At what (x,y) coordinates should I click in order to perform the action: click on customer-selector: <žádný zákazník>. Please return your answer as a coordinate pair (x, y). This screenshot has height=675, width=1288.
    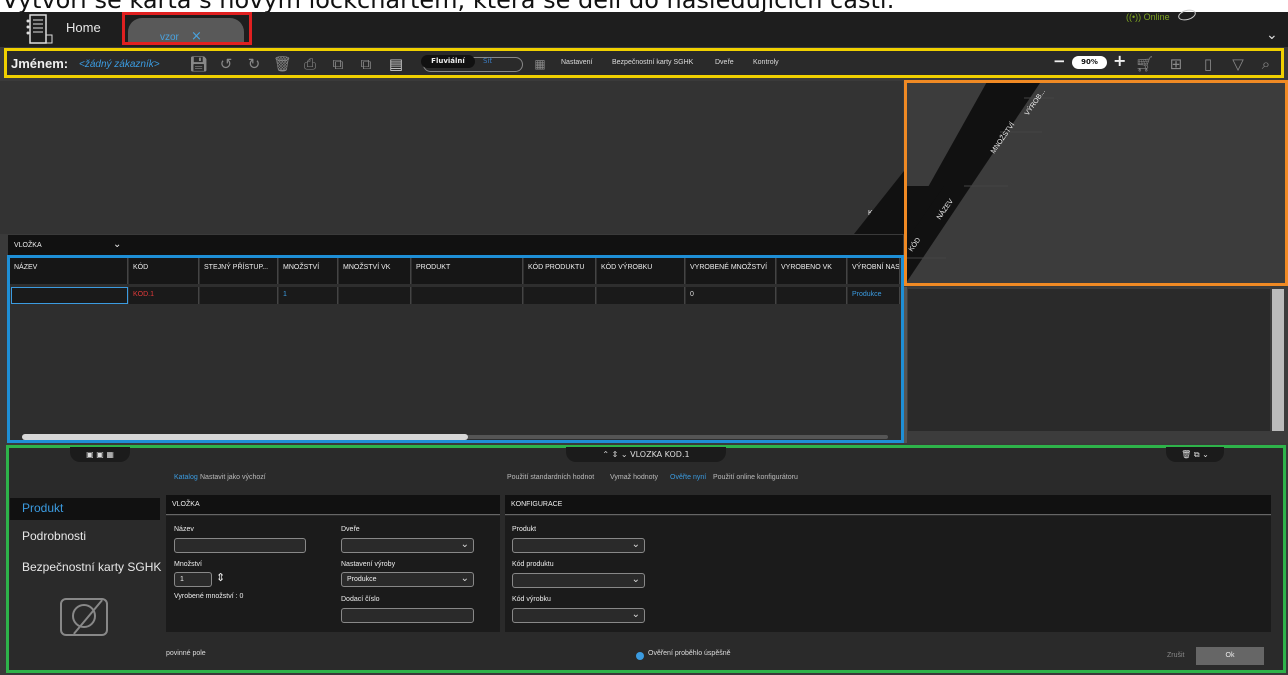
    Looking at the image, I should click on (119, 64).